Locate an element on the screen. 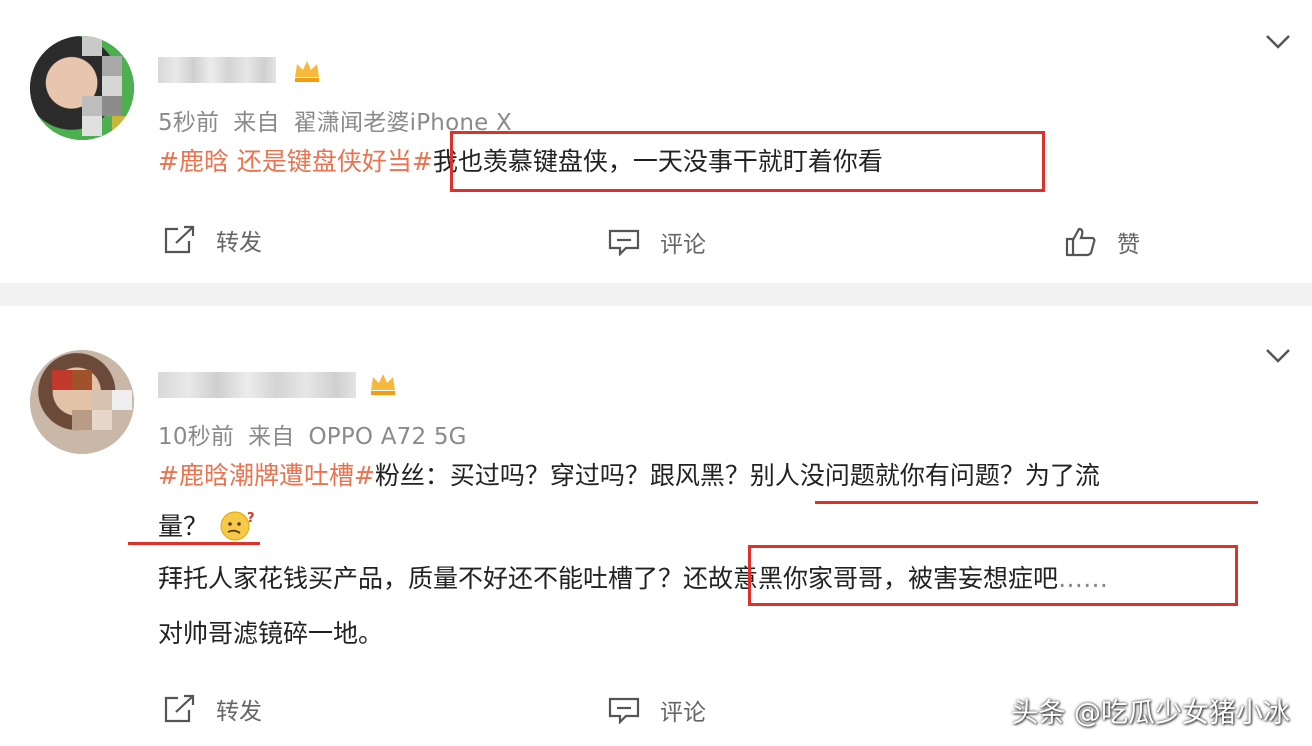  post-text-line: 量？ is located at coordinates (183, 527).